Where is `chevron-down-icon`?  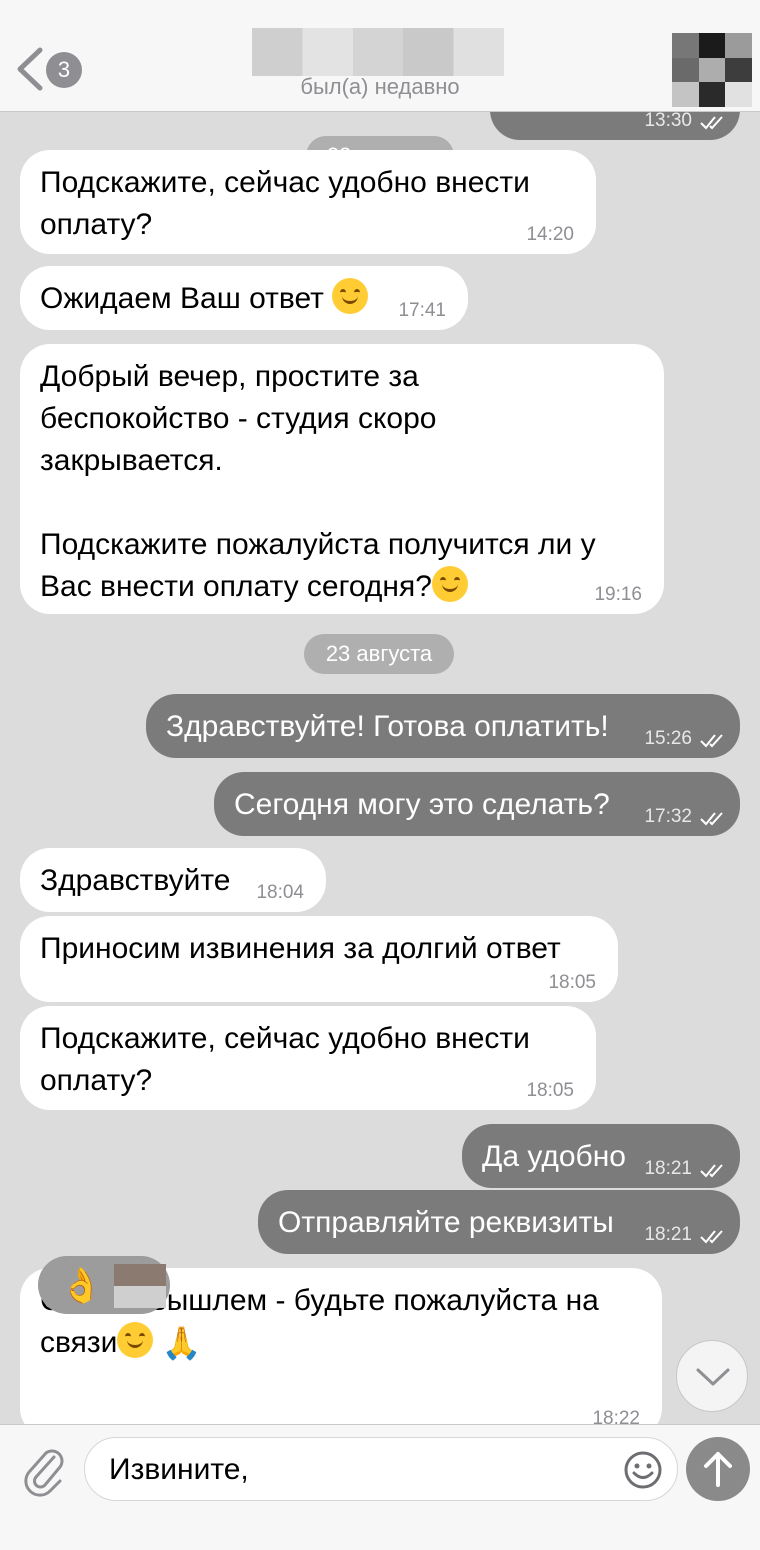 chevron-down-icon is located at coordinates (713, 1377).